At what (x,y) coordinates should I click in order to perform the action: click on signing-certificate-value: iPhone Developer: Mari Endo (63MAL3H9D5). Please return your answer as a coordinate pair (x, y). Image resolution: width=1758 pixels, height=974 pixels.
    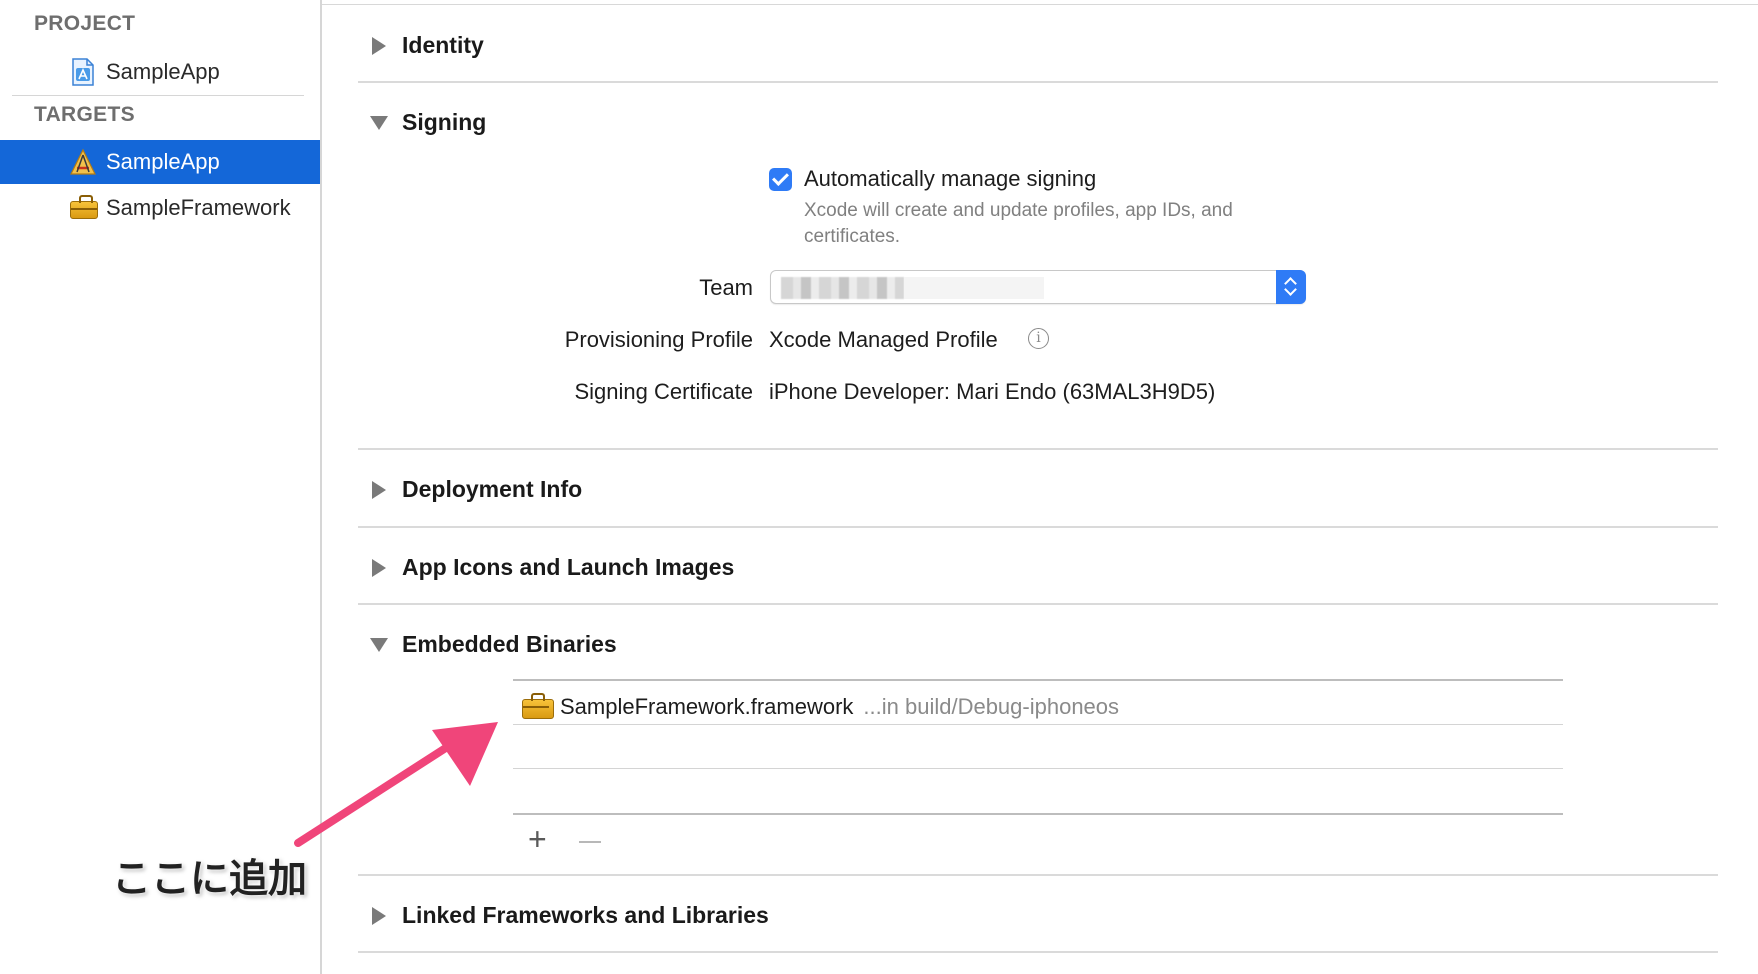
    Looking at the image, I should click on (992, 391).